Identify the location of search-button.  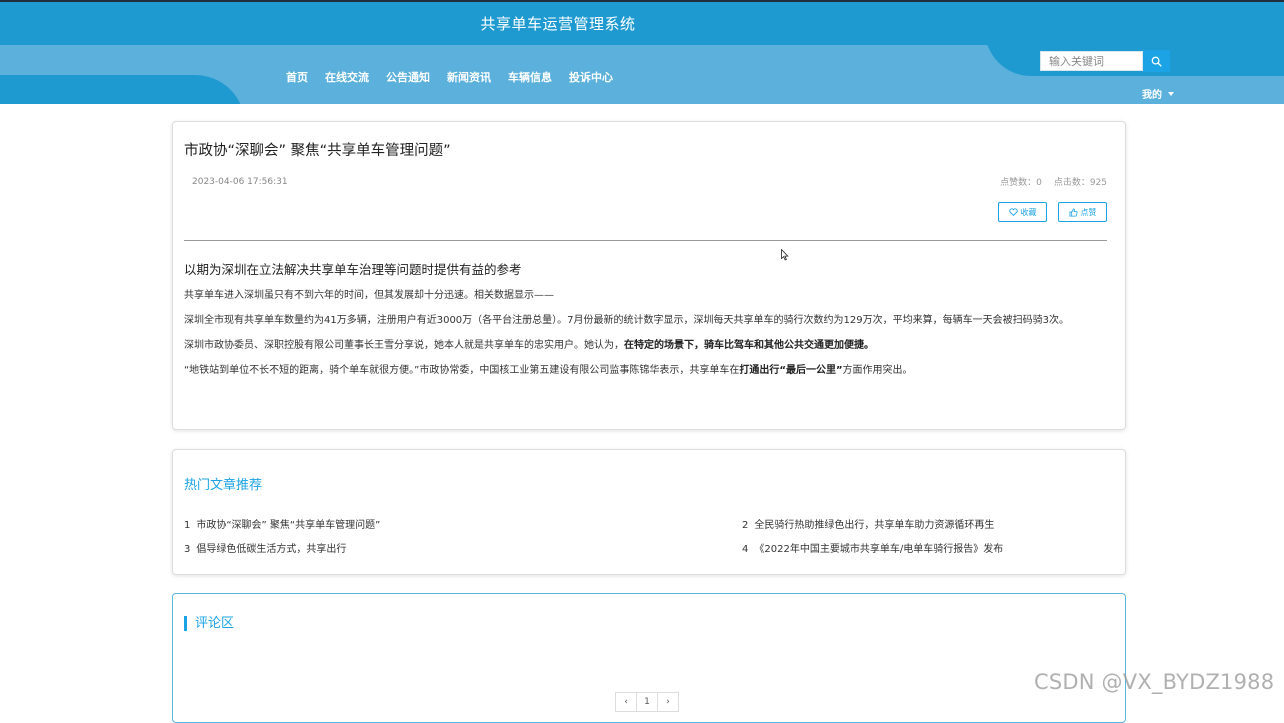
(1156, 61).